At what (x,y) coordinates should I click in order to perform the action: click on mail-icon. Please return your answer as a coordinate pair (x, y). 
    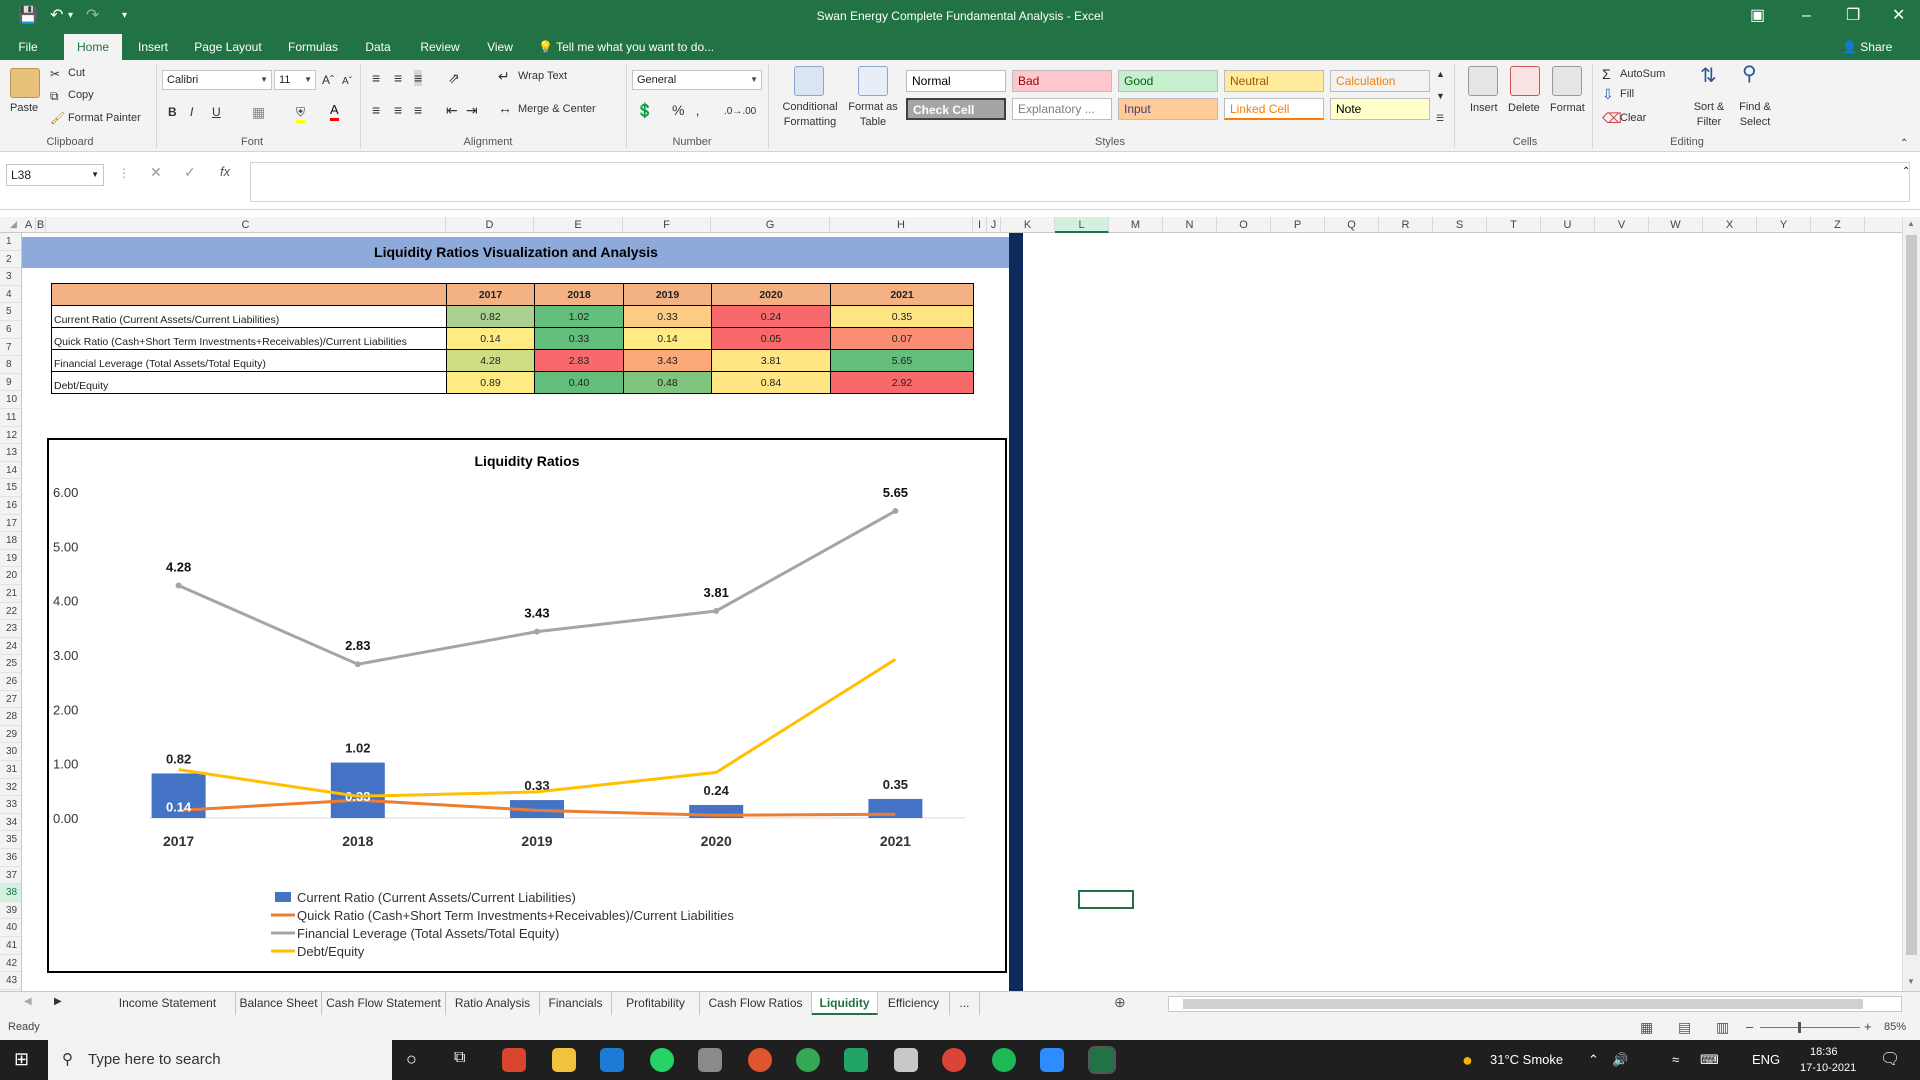
    Looking at the image, I should click on (612, 1060).